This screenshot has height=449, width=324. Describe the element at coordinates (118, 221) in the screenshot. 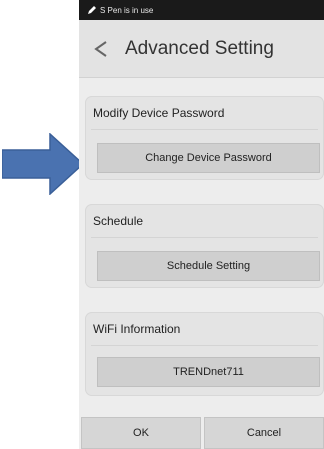

I see `section-label: Schedule` at that location.